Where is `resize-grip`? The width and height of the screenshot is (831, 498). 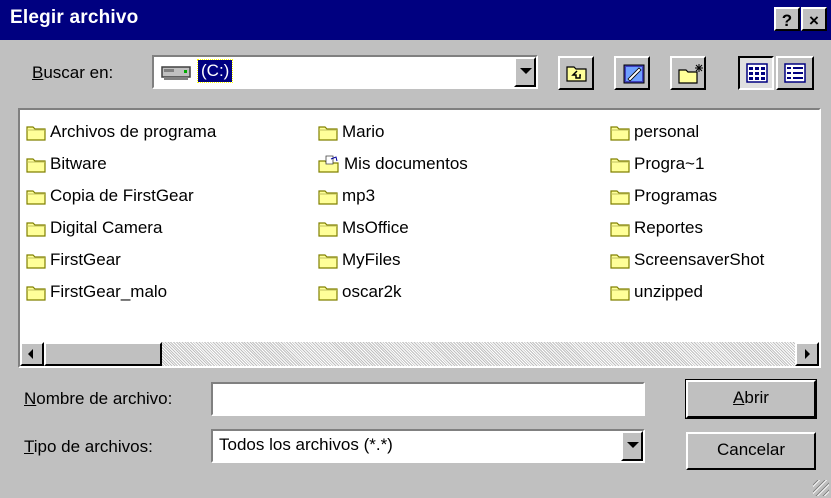
resize-grip is located at coordinates (821, 488).